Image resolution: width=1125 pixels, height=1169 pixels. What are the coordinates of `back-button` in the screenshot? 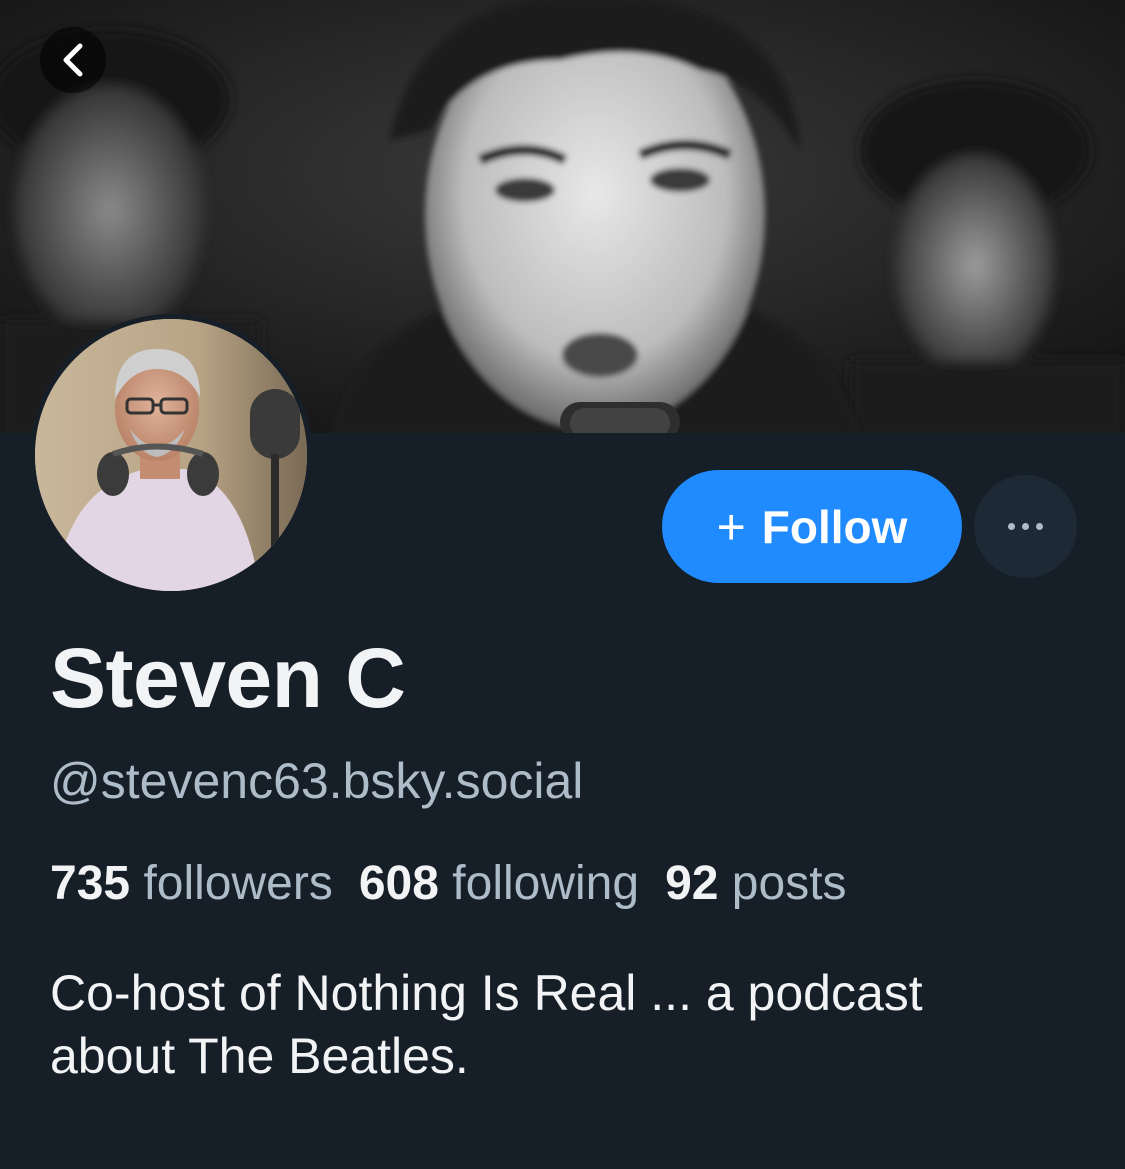 It's located at (73, 60).